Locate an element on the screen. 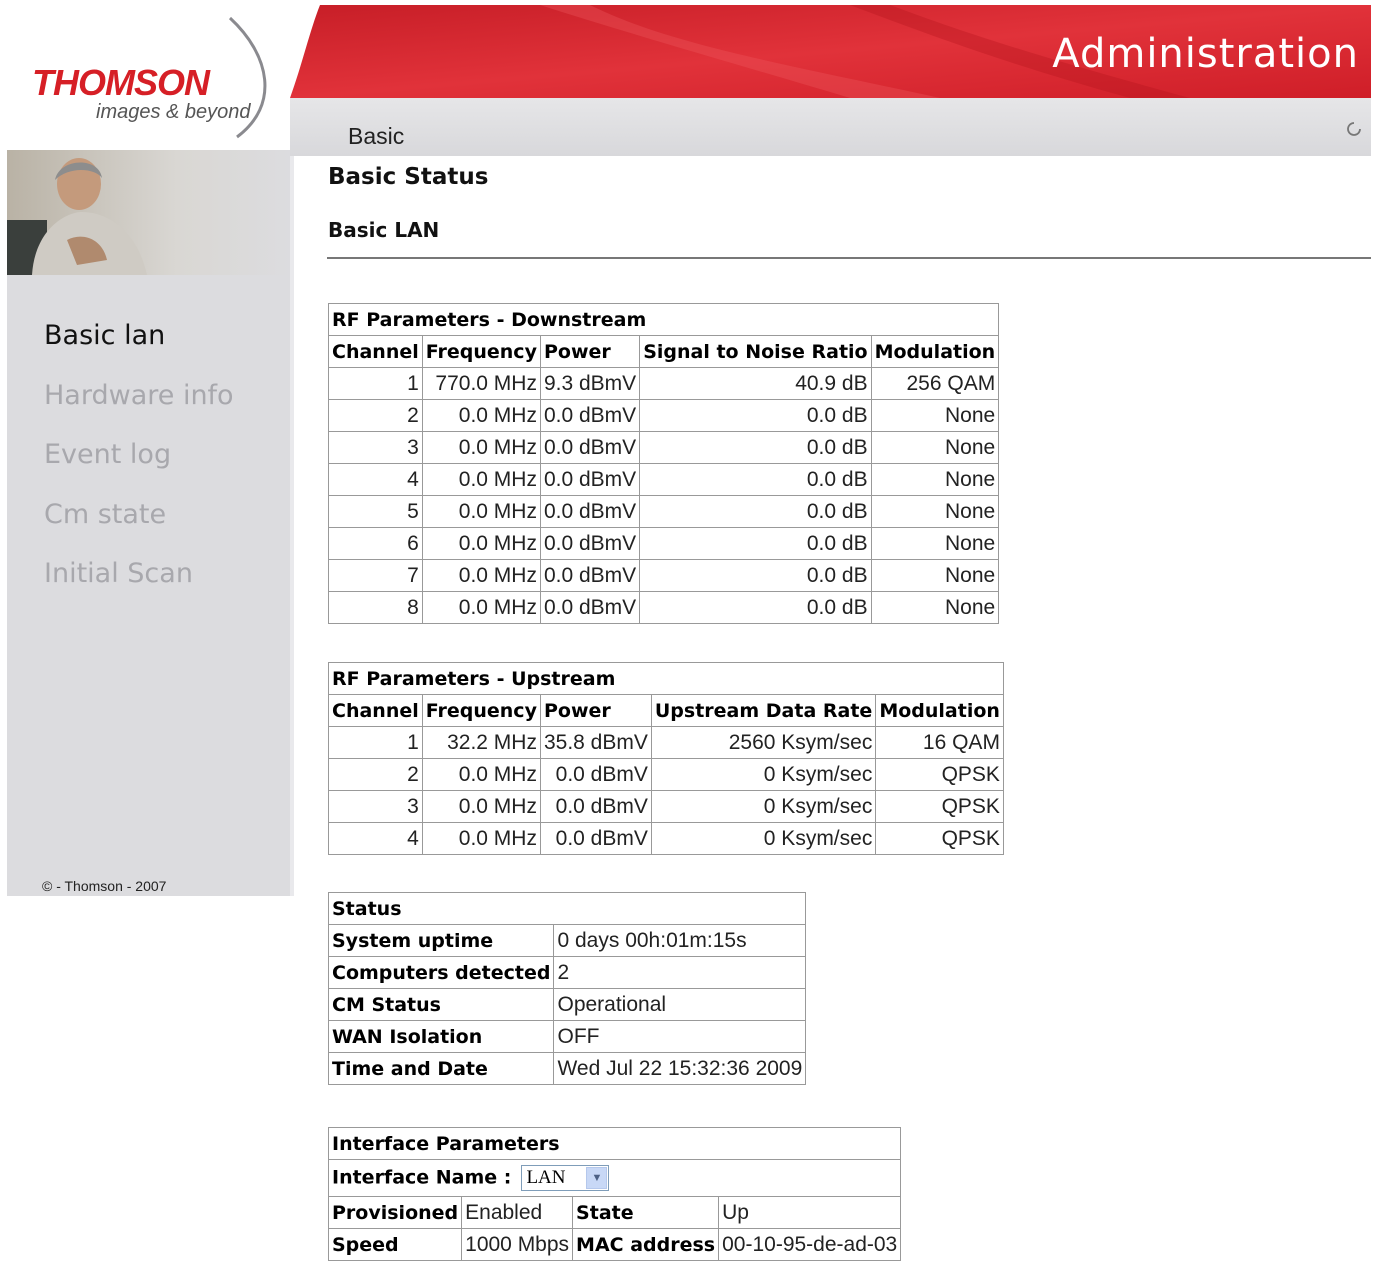 The height and width of the screenshot is (1263, 1375). cell: 35.8 dBmV is located at coordinates (595, 742).